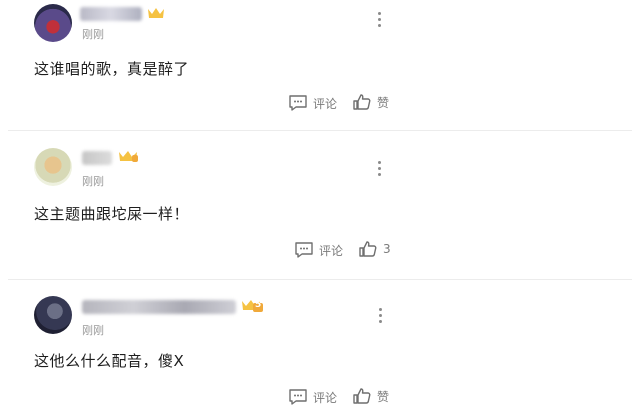 This screenshot has height=411, width=640. I want to click on like-button: 3, so click(374, 249).